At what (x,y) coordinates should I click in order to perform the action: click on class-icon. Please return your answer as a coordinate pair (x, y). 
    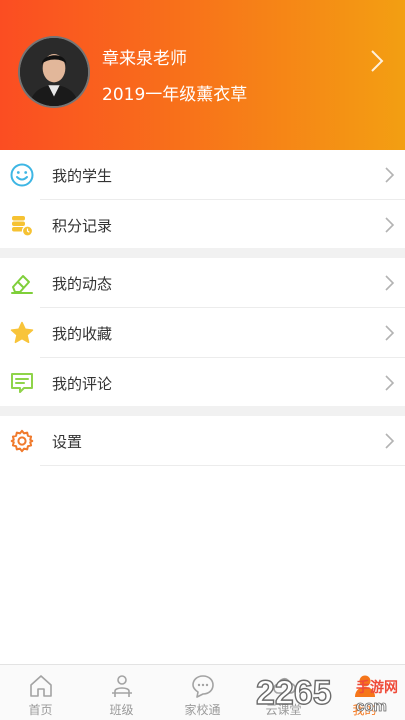
    Looking at the image, I should click on (122, 686).